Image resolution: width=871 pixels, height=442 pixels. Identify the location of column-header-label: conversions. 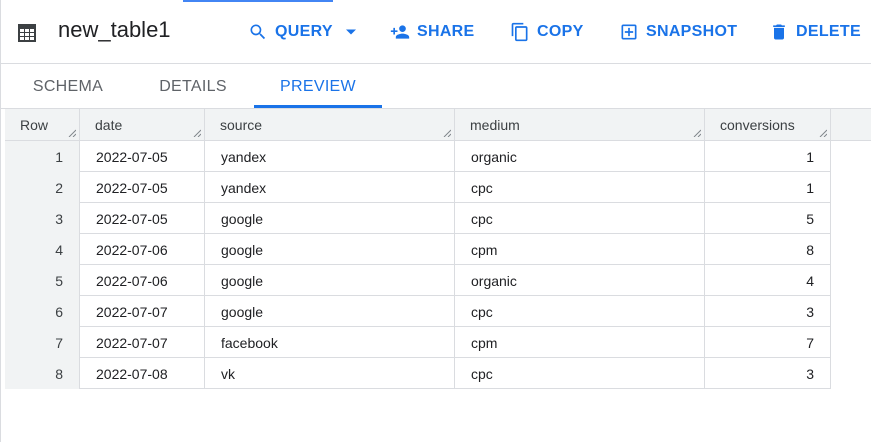
(757, 125).